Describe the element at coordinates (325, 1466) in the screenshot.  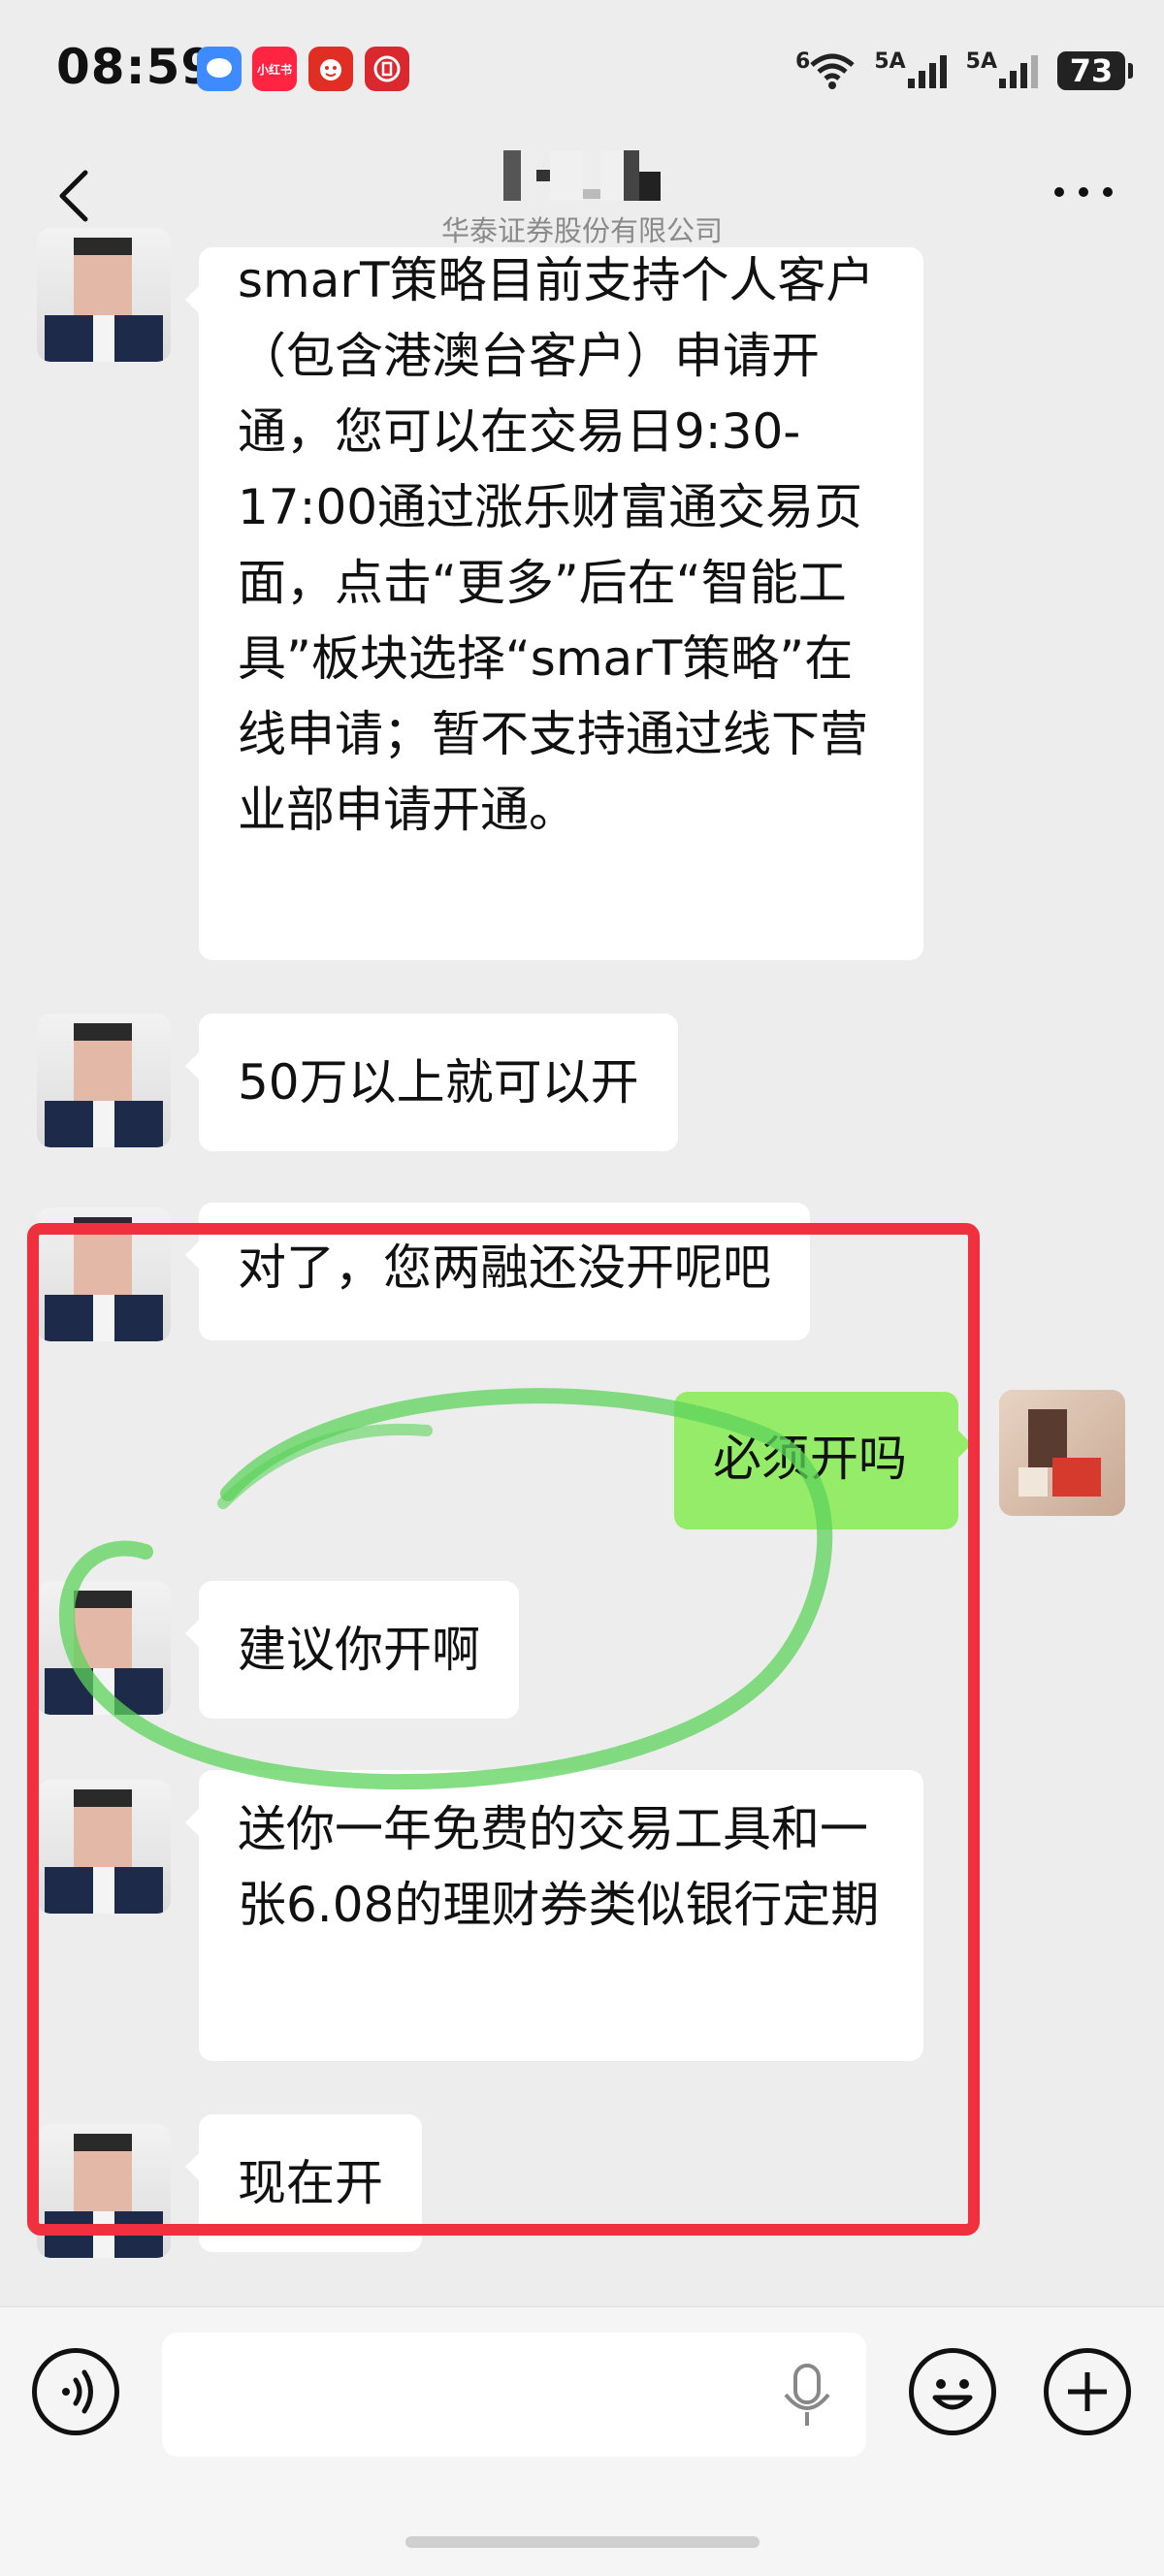
I see `annotation-stroke` at that location.